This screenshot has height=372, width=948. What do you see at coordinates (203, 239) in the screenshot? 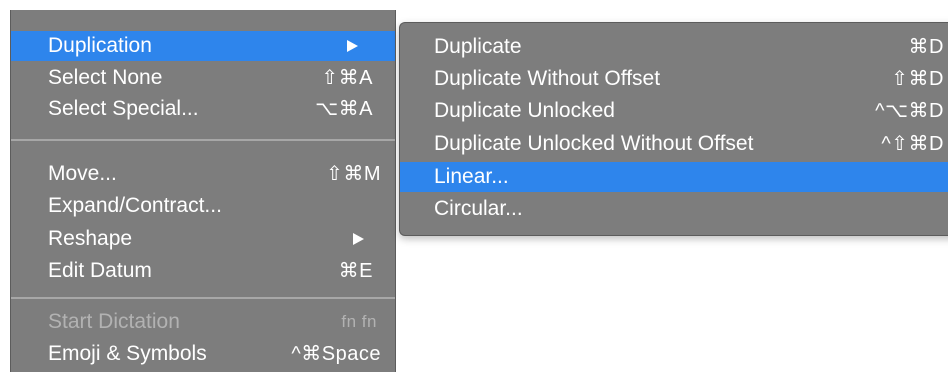
I see `menu-item-reshape: Reshape` at bounding box center [203, 239].